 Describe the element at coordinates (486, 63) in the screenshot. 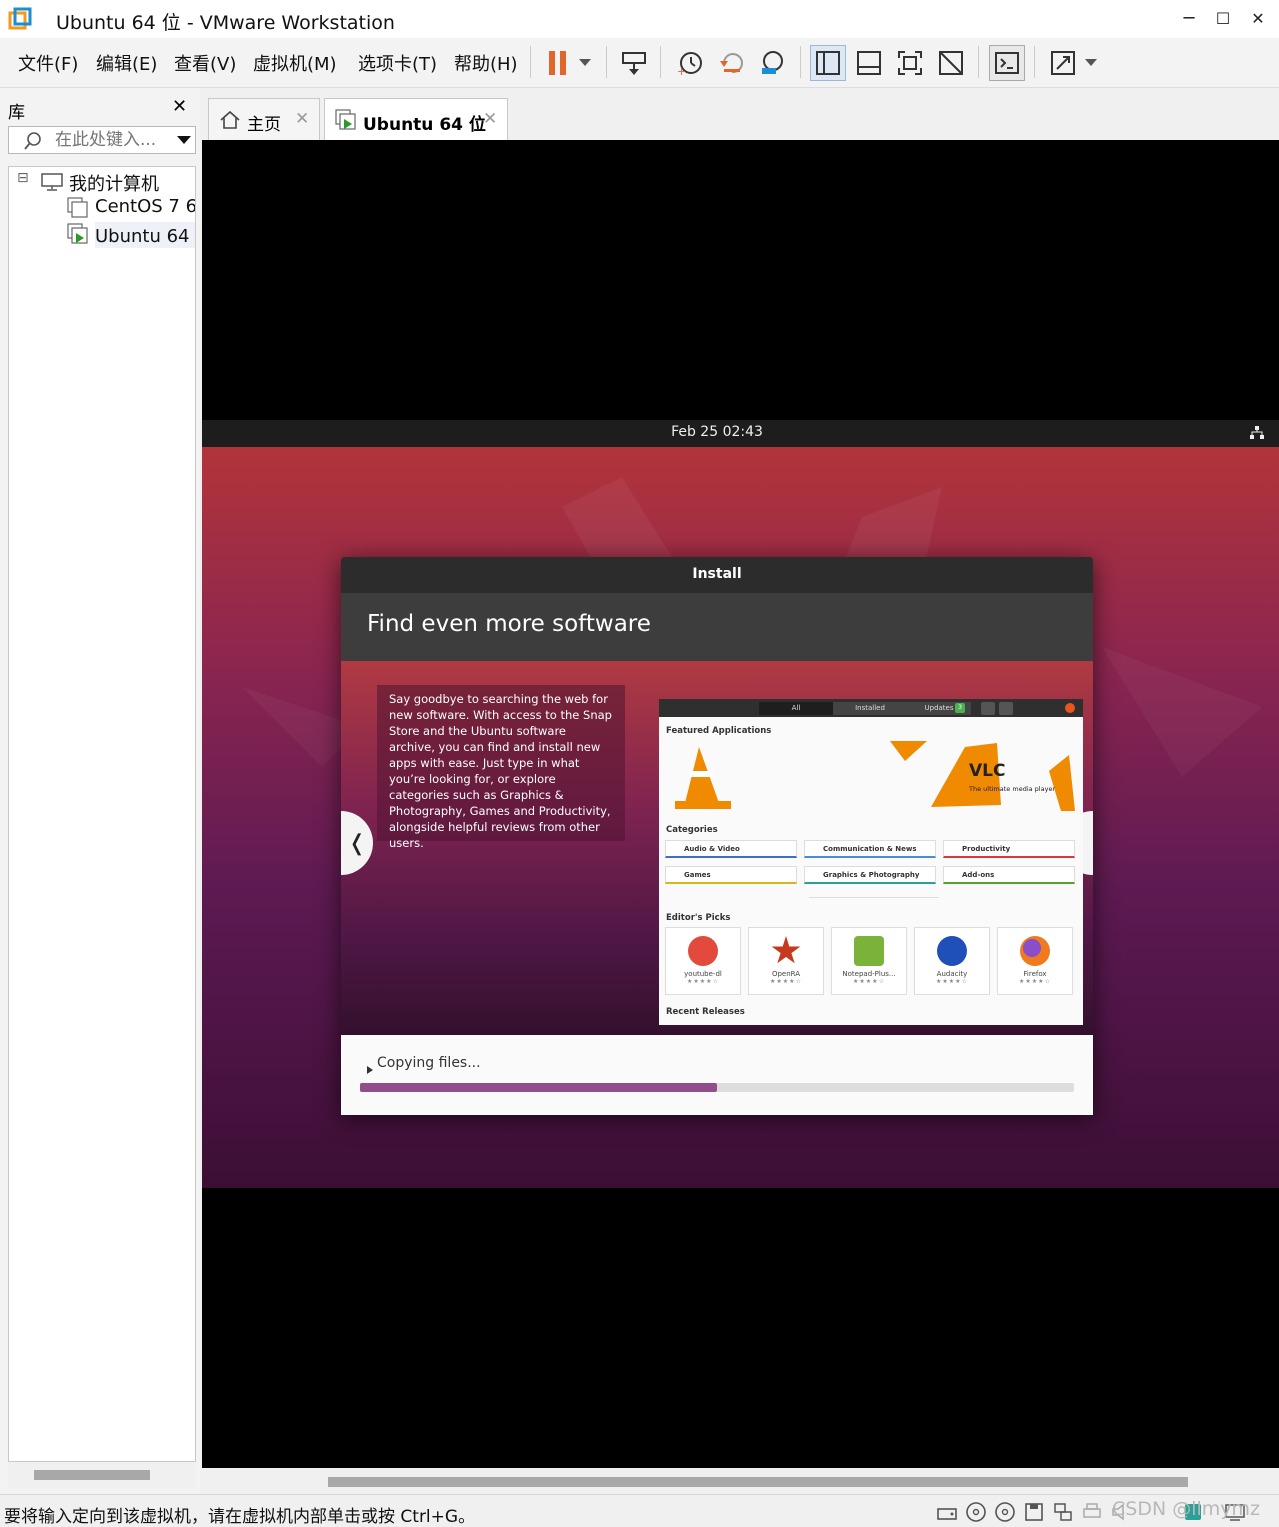

I see `menu-help: 帮助(H)` at that location.